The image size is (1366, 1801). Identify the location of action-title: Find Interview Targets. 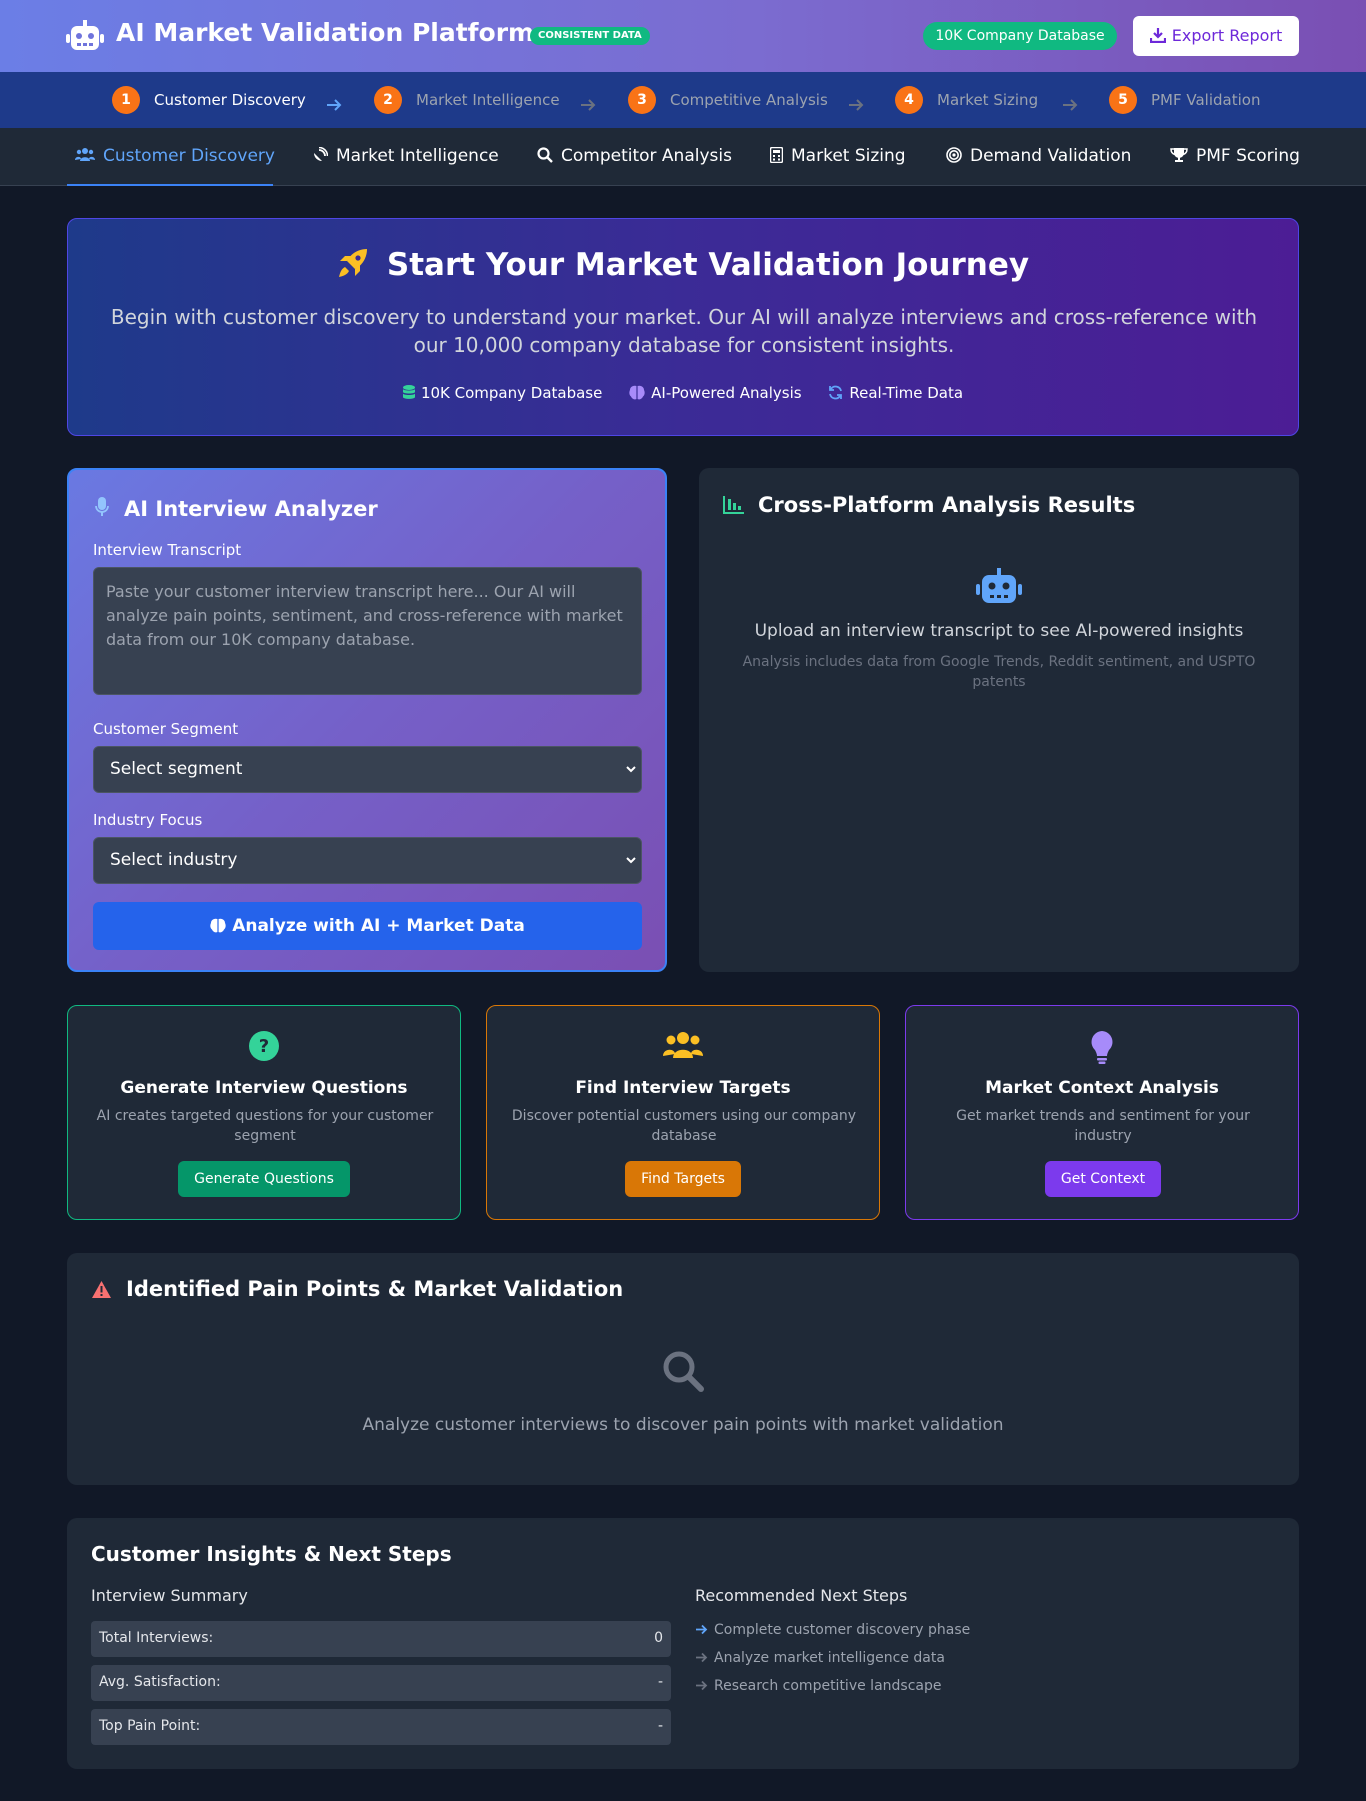
(683, 1088).